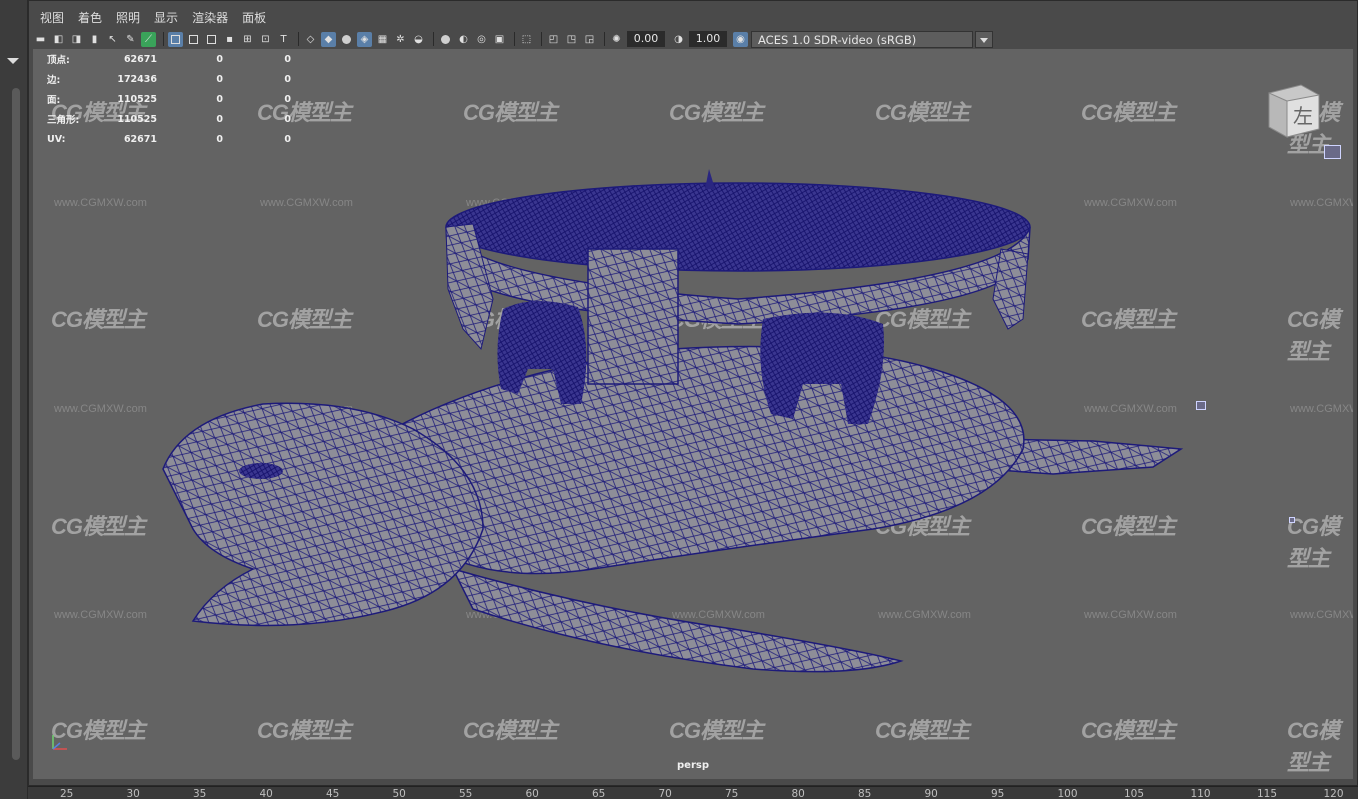 The height and width of the screenshot is (799, 1358). I want to click on grease-pencil-icon: ✎, so click(130, 39).